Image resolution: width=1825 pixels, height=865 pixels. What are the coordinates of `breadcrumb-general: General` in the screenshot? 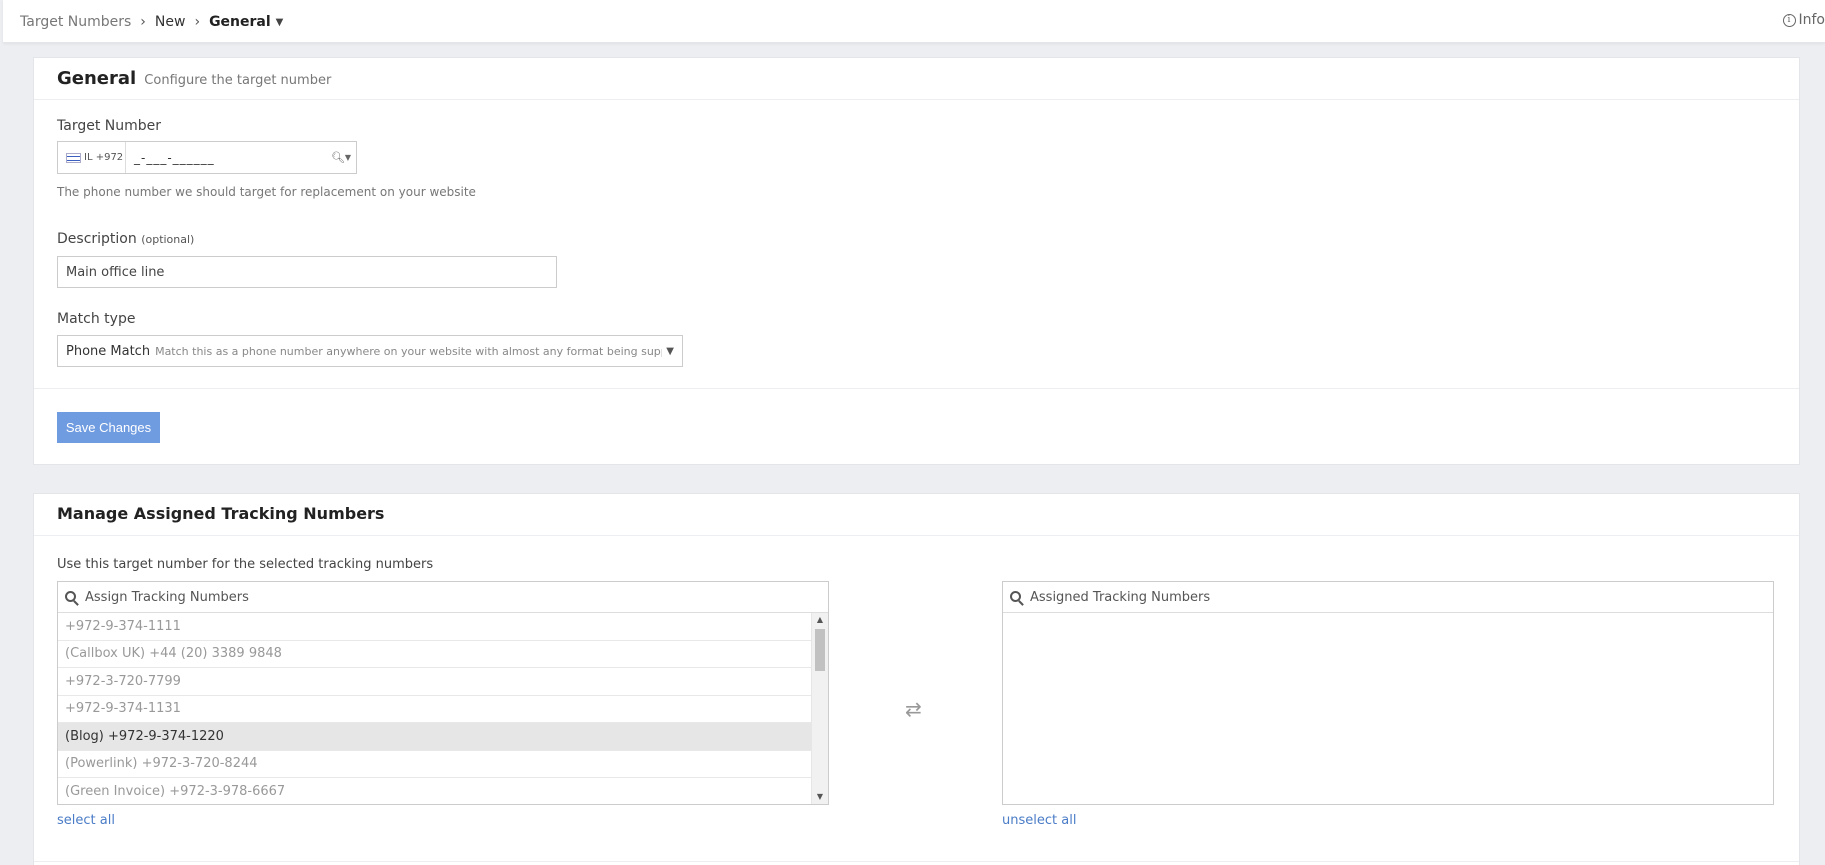 It's located at (240, 22).